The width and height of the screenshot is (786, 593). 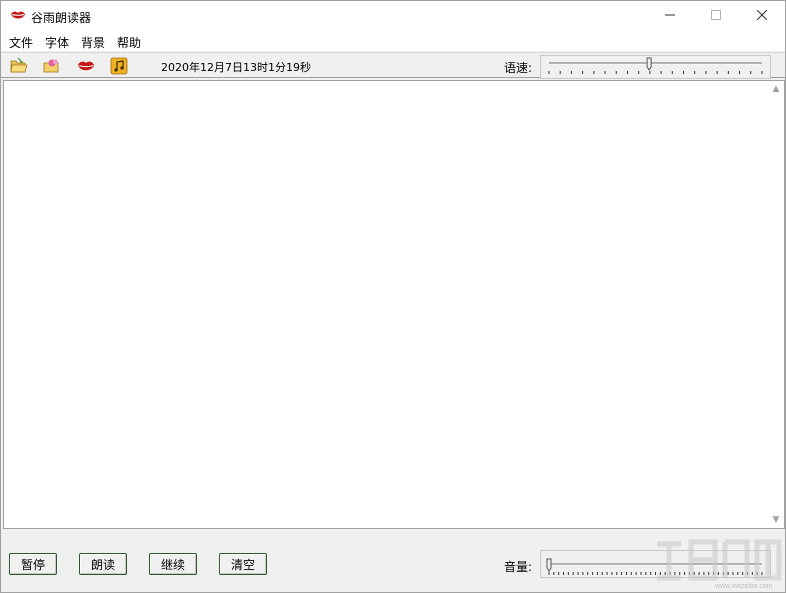 I want to click on minimize-button, so click(x=670, y=16).